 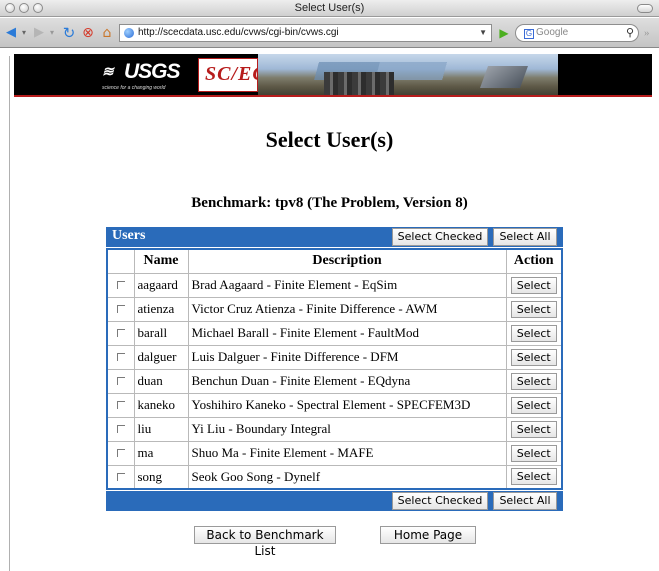 I want to click on user-name: dalguer, so click(x=161, y=357).